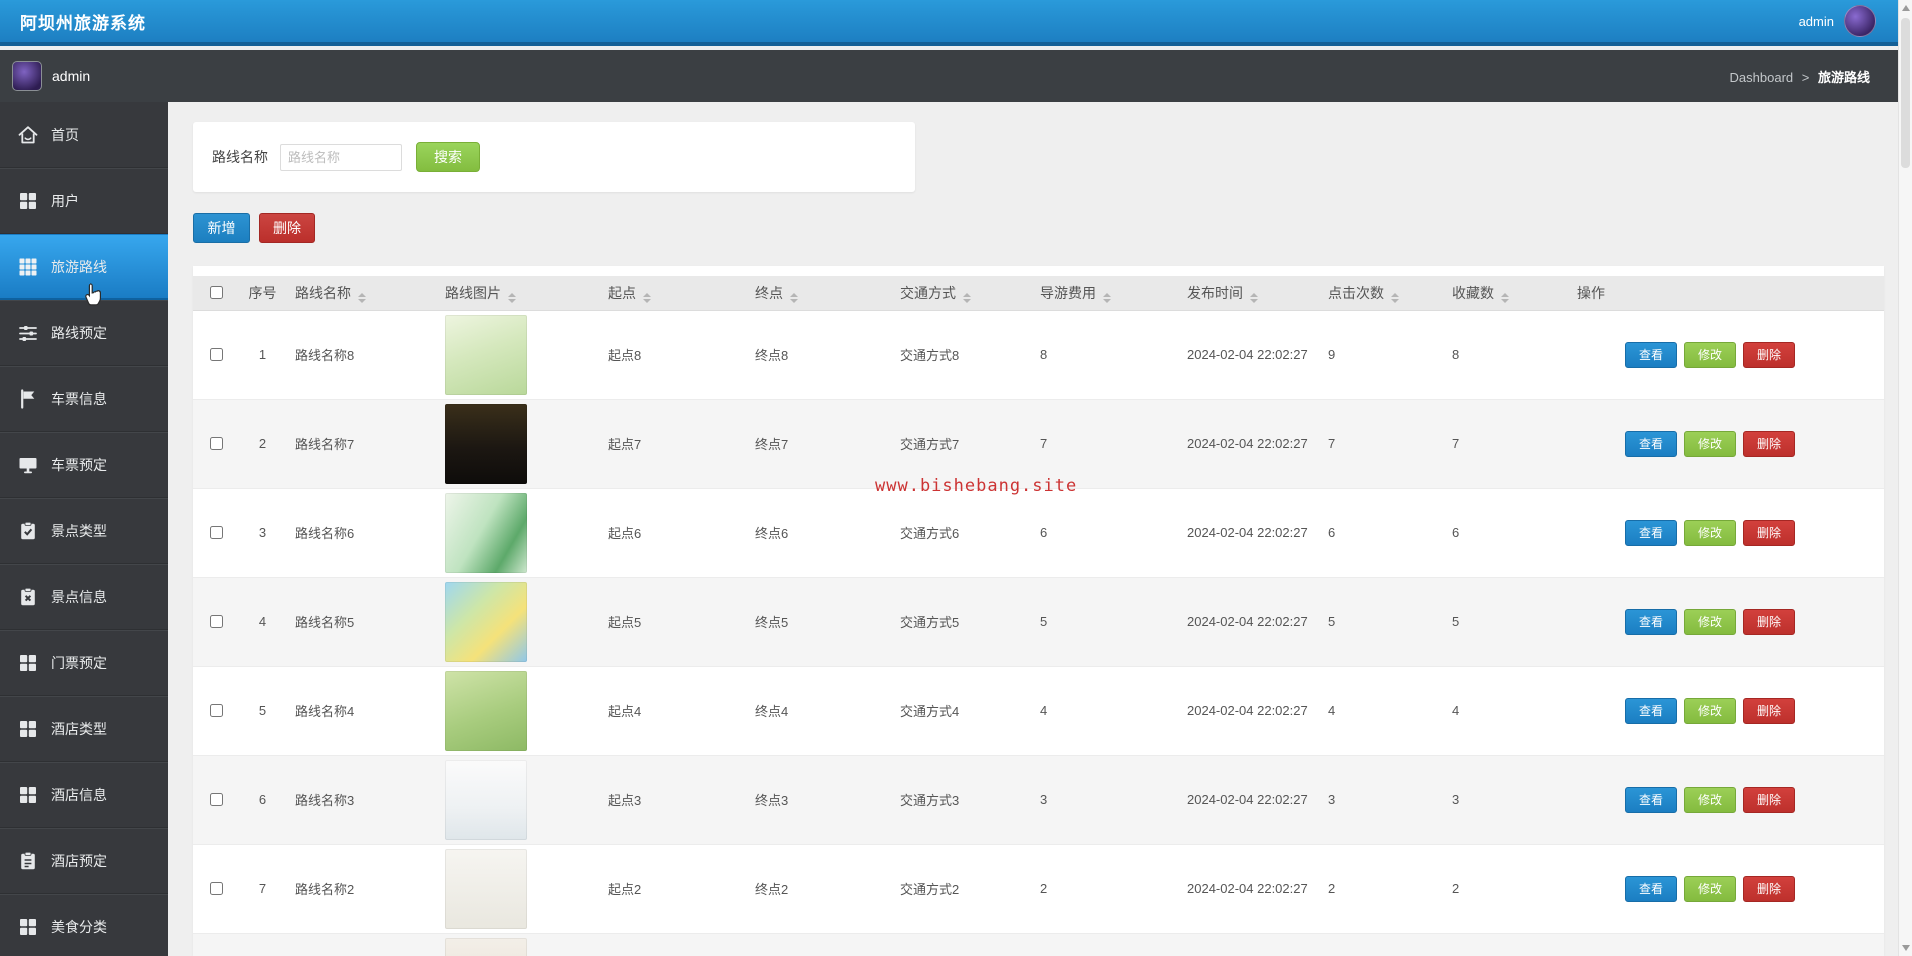 Image resolution: width=1912 pixels, height=956 pixels. What do you see at coordinates (1762, 77) in the screenshot?
I see `breadcrumb-dashboard: Dashboard` at bounding box center [1762, 77].